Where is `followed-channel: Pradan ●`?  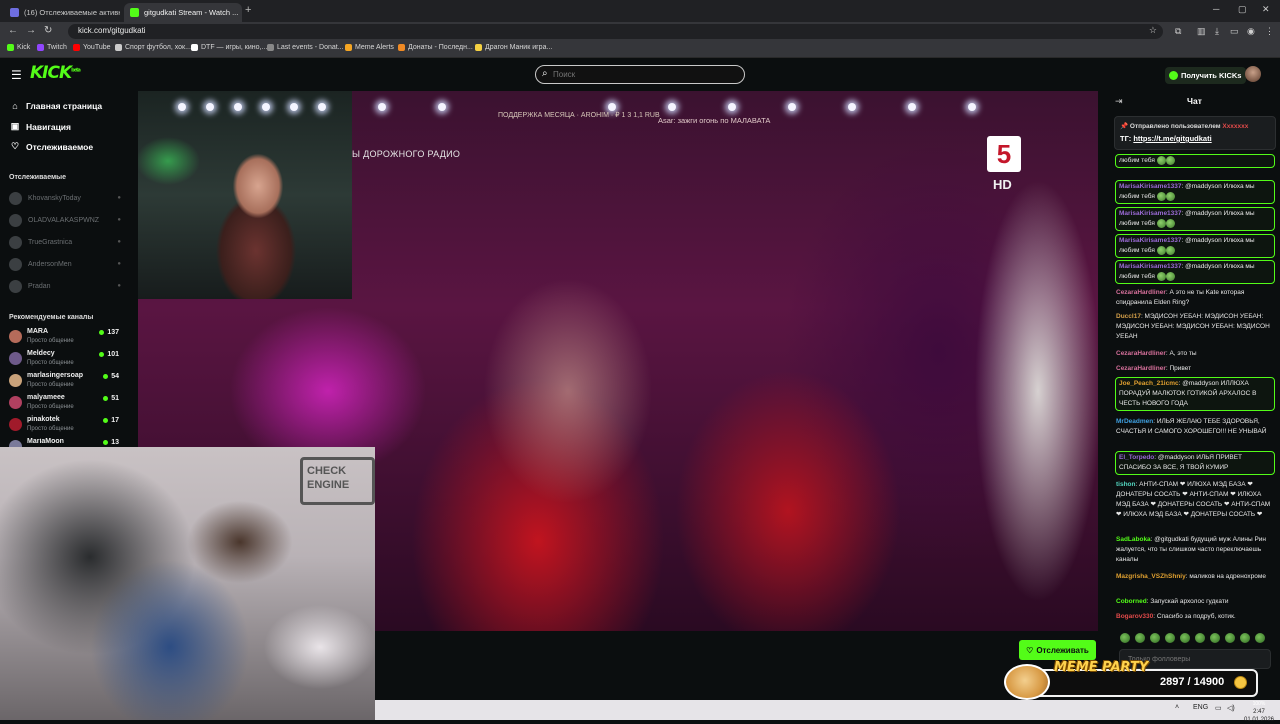
followed-channel: Pradan ● is located at coordinates (65, 286).